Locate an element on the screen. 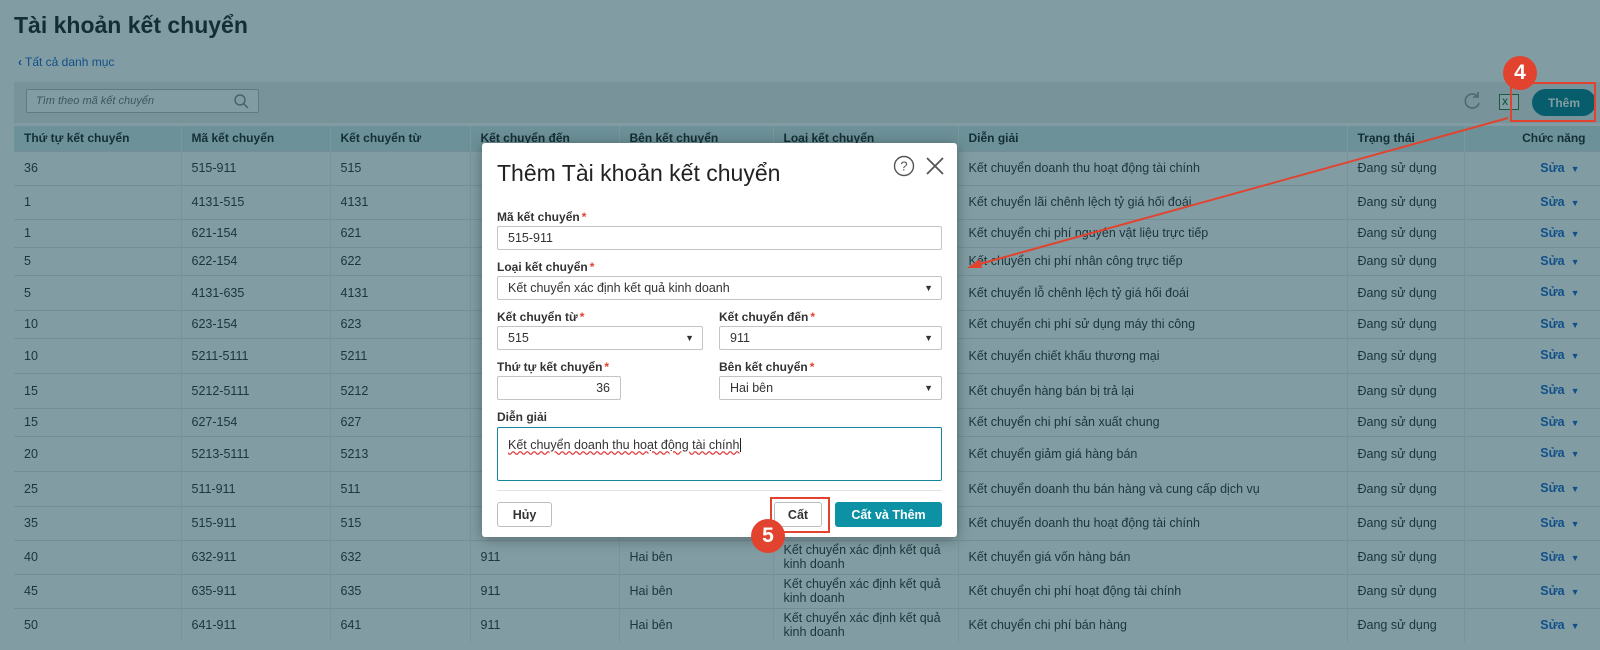 Image resolution: width=1600 pixels, height=650 pixels. type-label: Loại kết chuyển * is located at coordinates (545, 267).